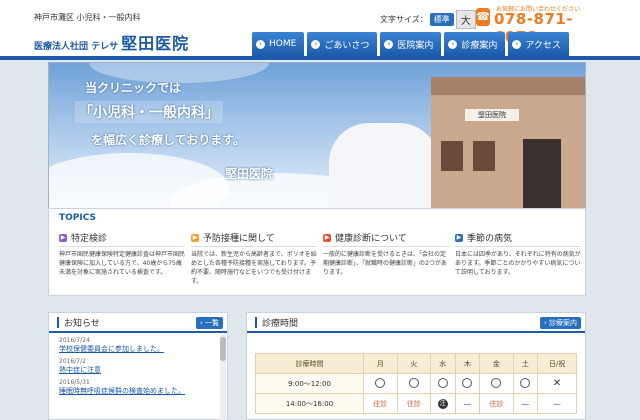 This screenshot has height=420, width=640. I want to click on table-header-cell: 診療時間, so click(309, 363).